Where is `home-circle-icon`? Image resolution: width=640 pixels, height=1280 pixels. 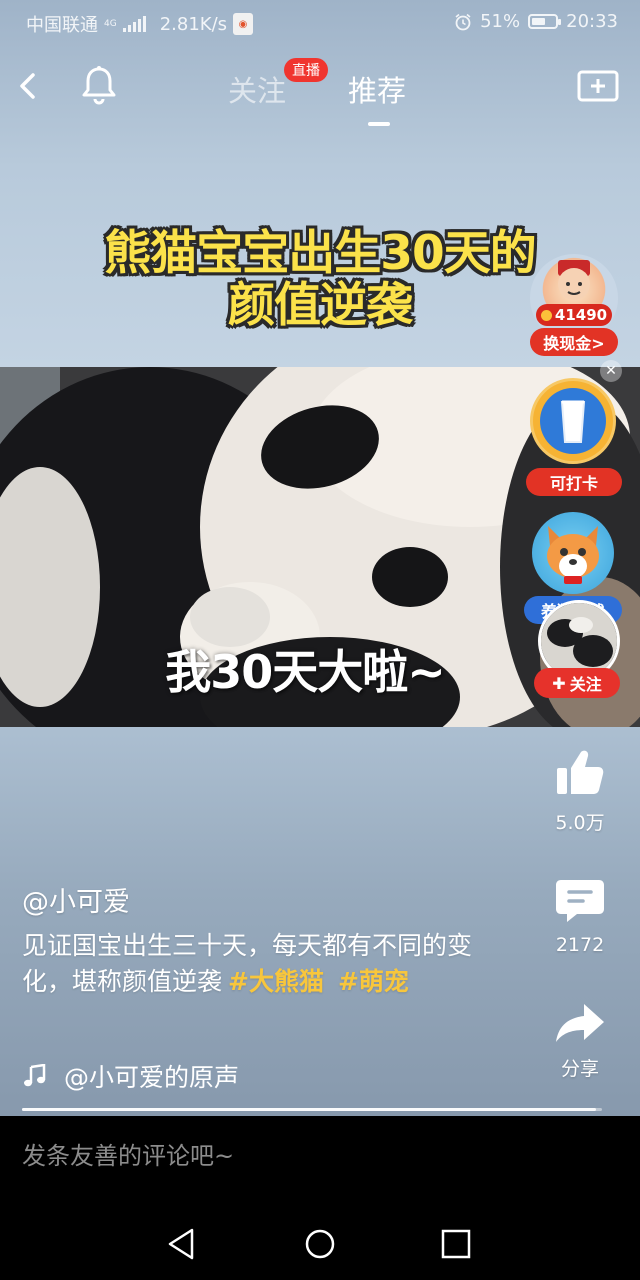
home-circle-icon is located at coordinates (320, 1244).